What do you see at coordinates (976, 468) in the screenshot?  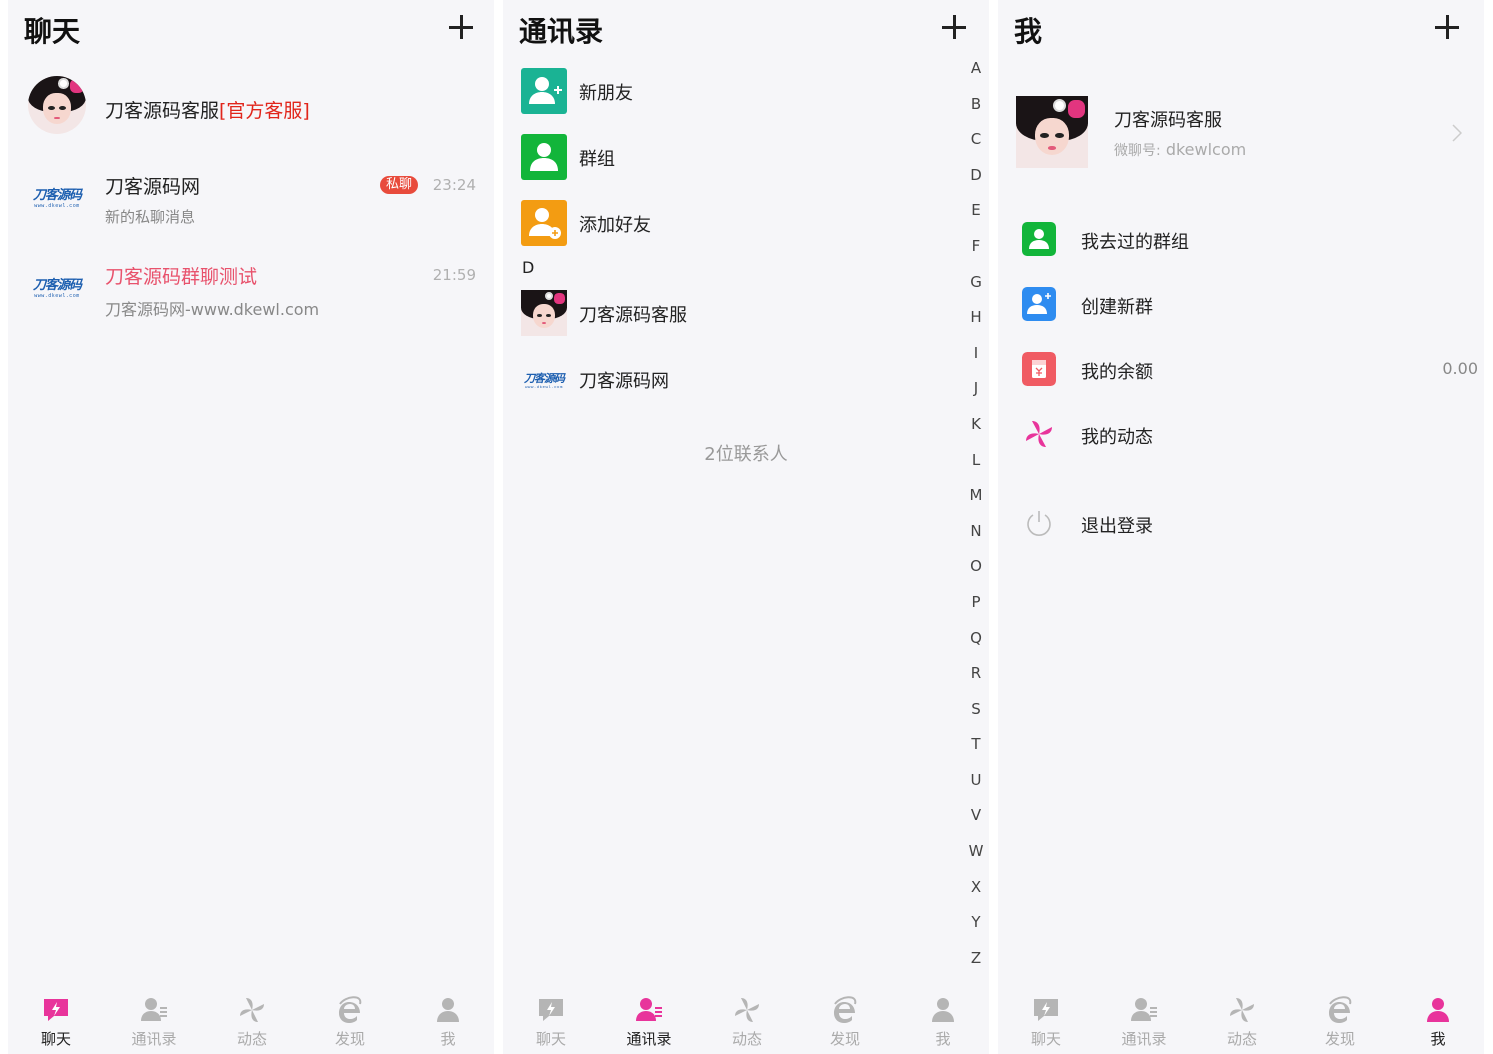 I see `index-letter: L` at bounding box center [976, 468].